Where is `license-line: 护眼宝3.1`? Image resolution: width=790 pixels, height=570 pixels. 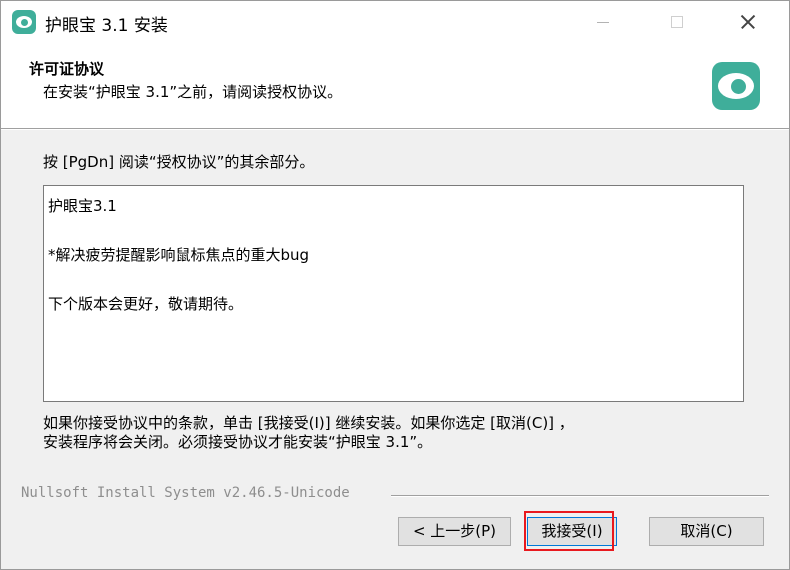
license-line: 护眼宝3.1 is located at coordinates (82, 206).